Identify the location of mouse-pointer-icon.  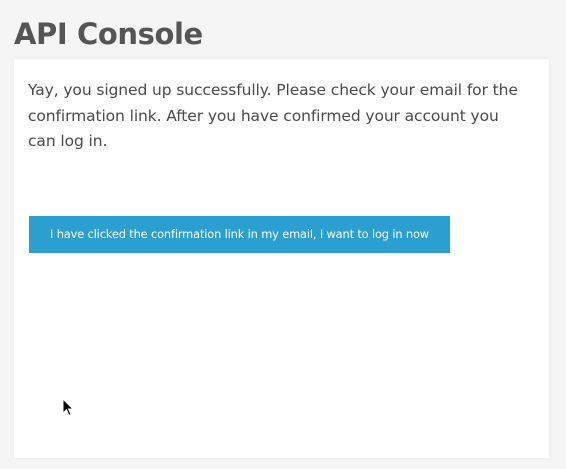
(68, 407).